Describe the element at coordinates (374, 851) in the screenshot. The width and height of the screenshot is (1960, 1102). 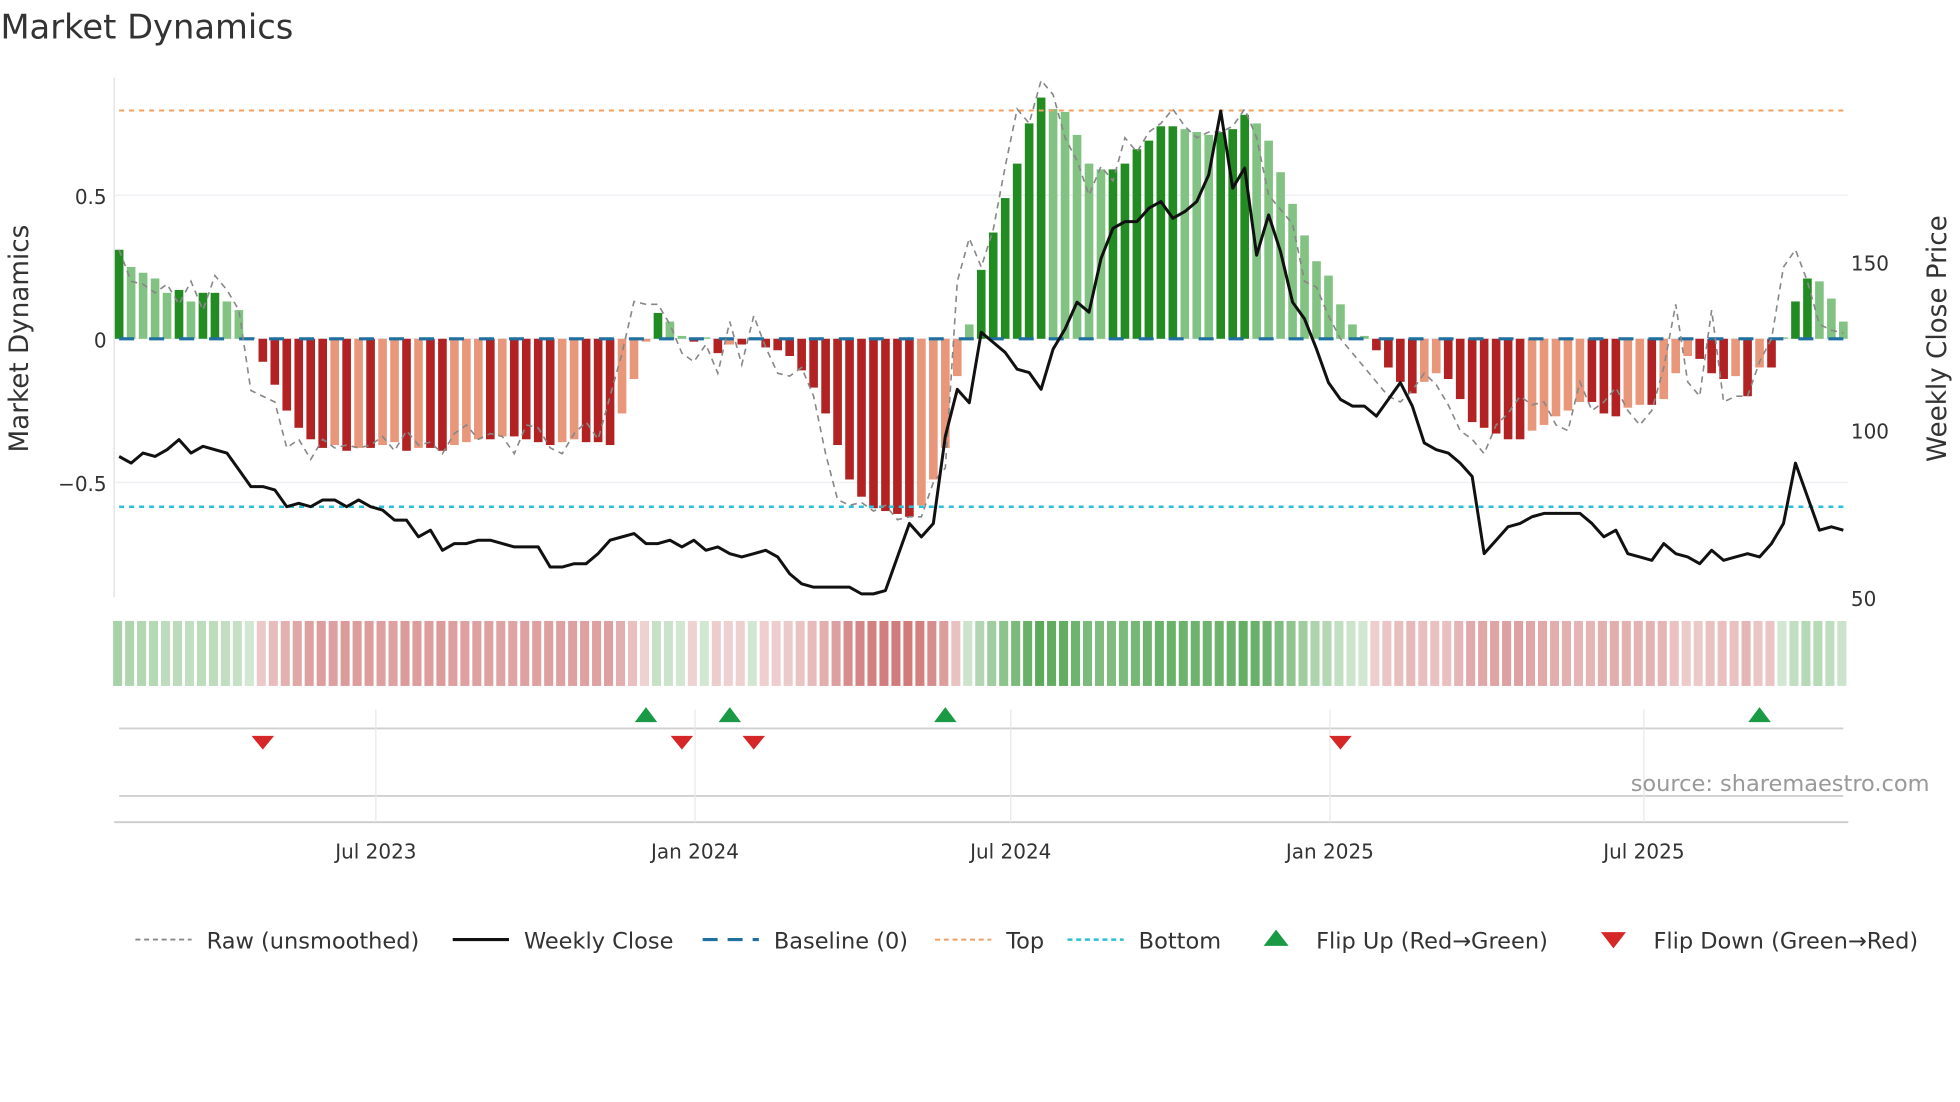
I see `x-tick-label: Jul 2023` at that location.